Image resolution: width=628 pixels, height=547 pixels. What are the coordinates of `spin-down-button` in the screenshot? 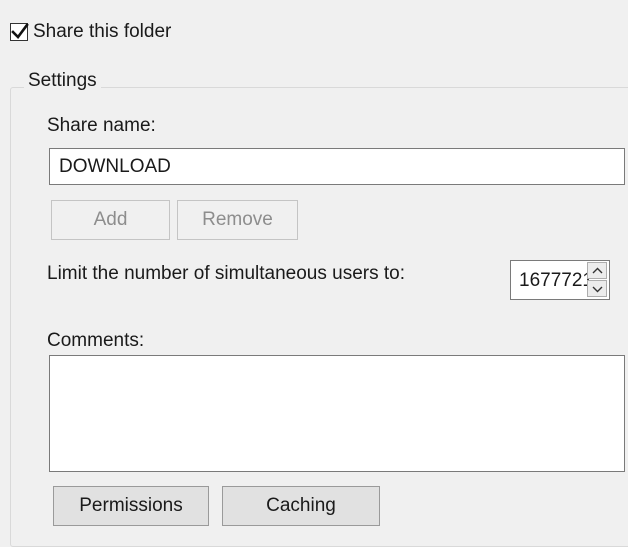 It's located at (597, 288).